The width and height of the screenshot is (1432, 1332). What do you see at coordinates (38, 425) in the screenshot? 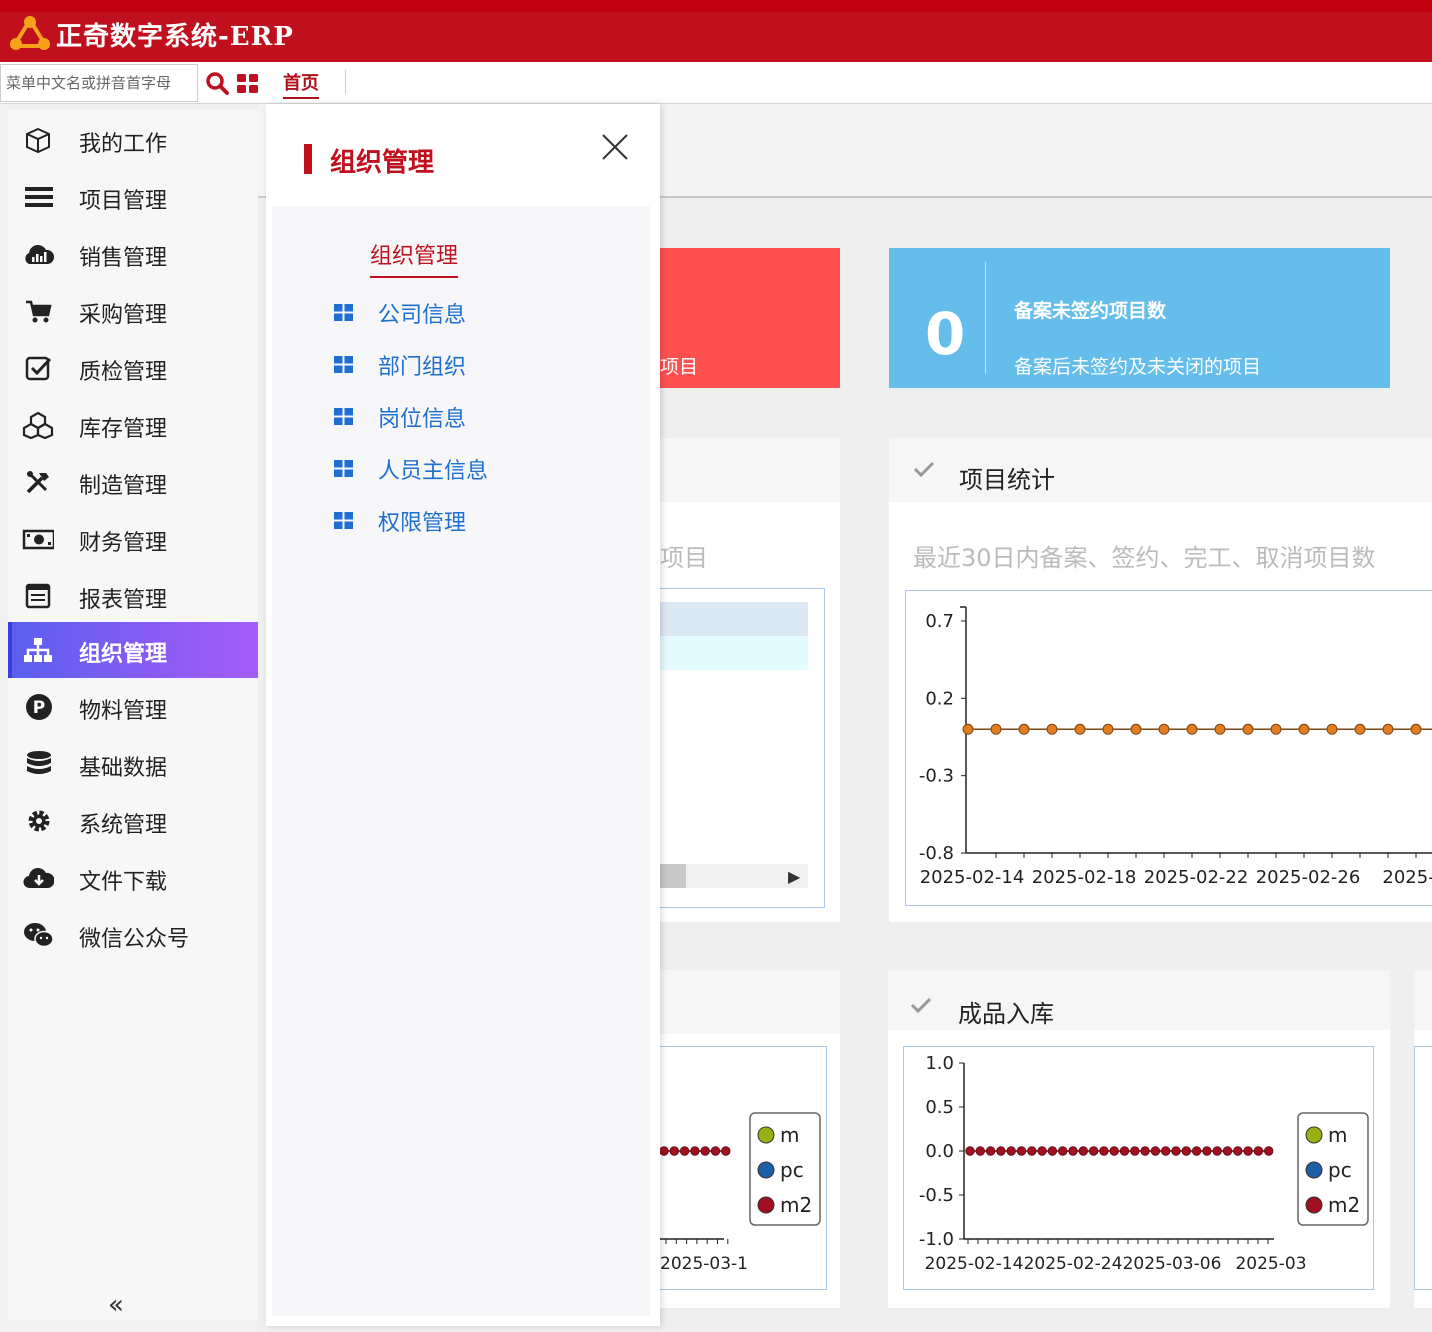
I see `boxes-icon` at bounding box center [38, 425].